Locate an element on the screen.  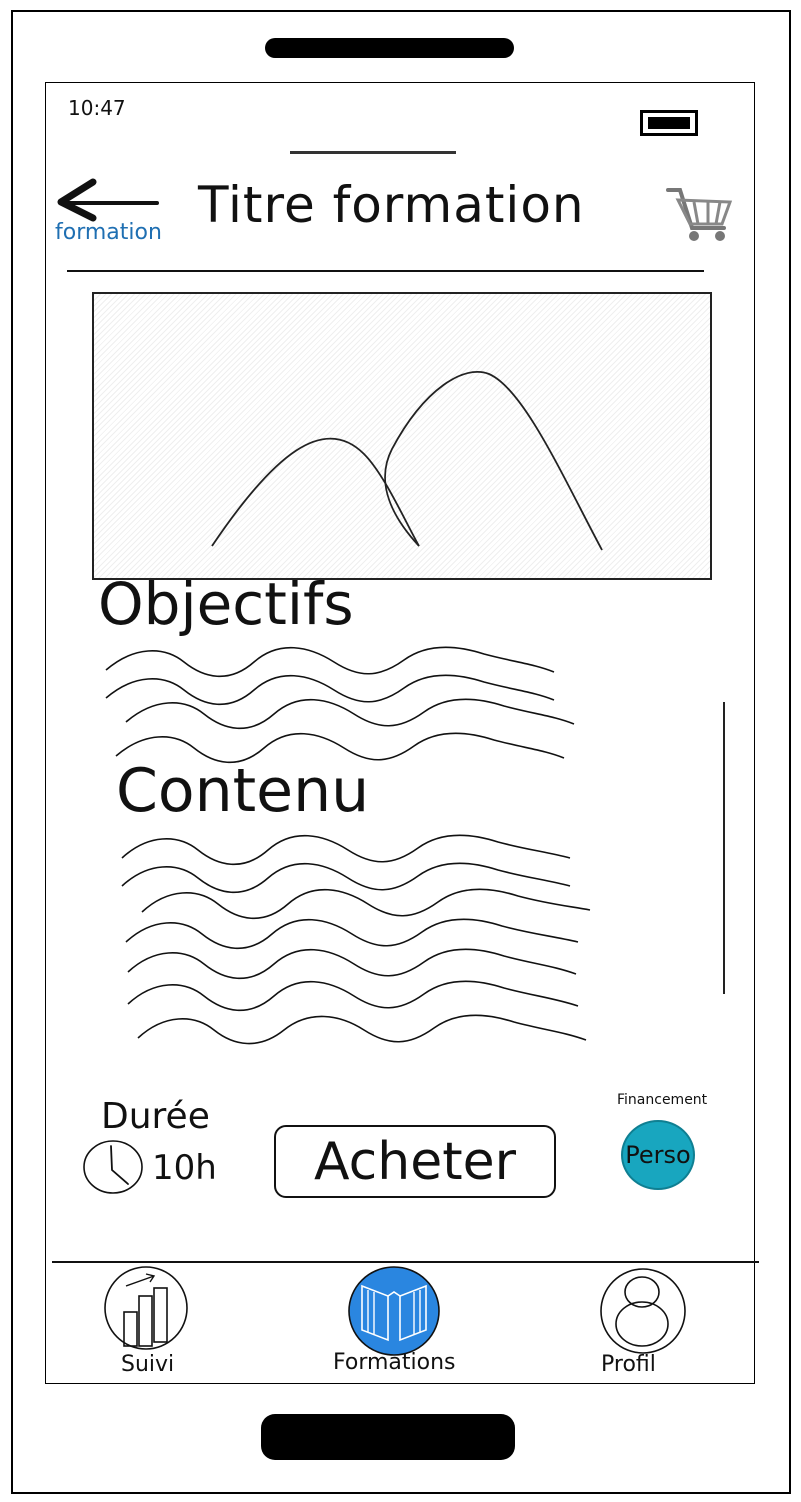
back-arrow-icon is located at coordinates (109, 200).